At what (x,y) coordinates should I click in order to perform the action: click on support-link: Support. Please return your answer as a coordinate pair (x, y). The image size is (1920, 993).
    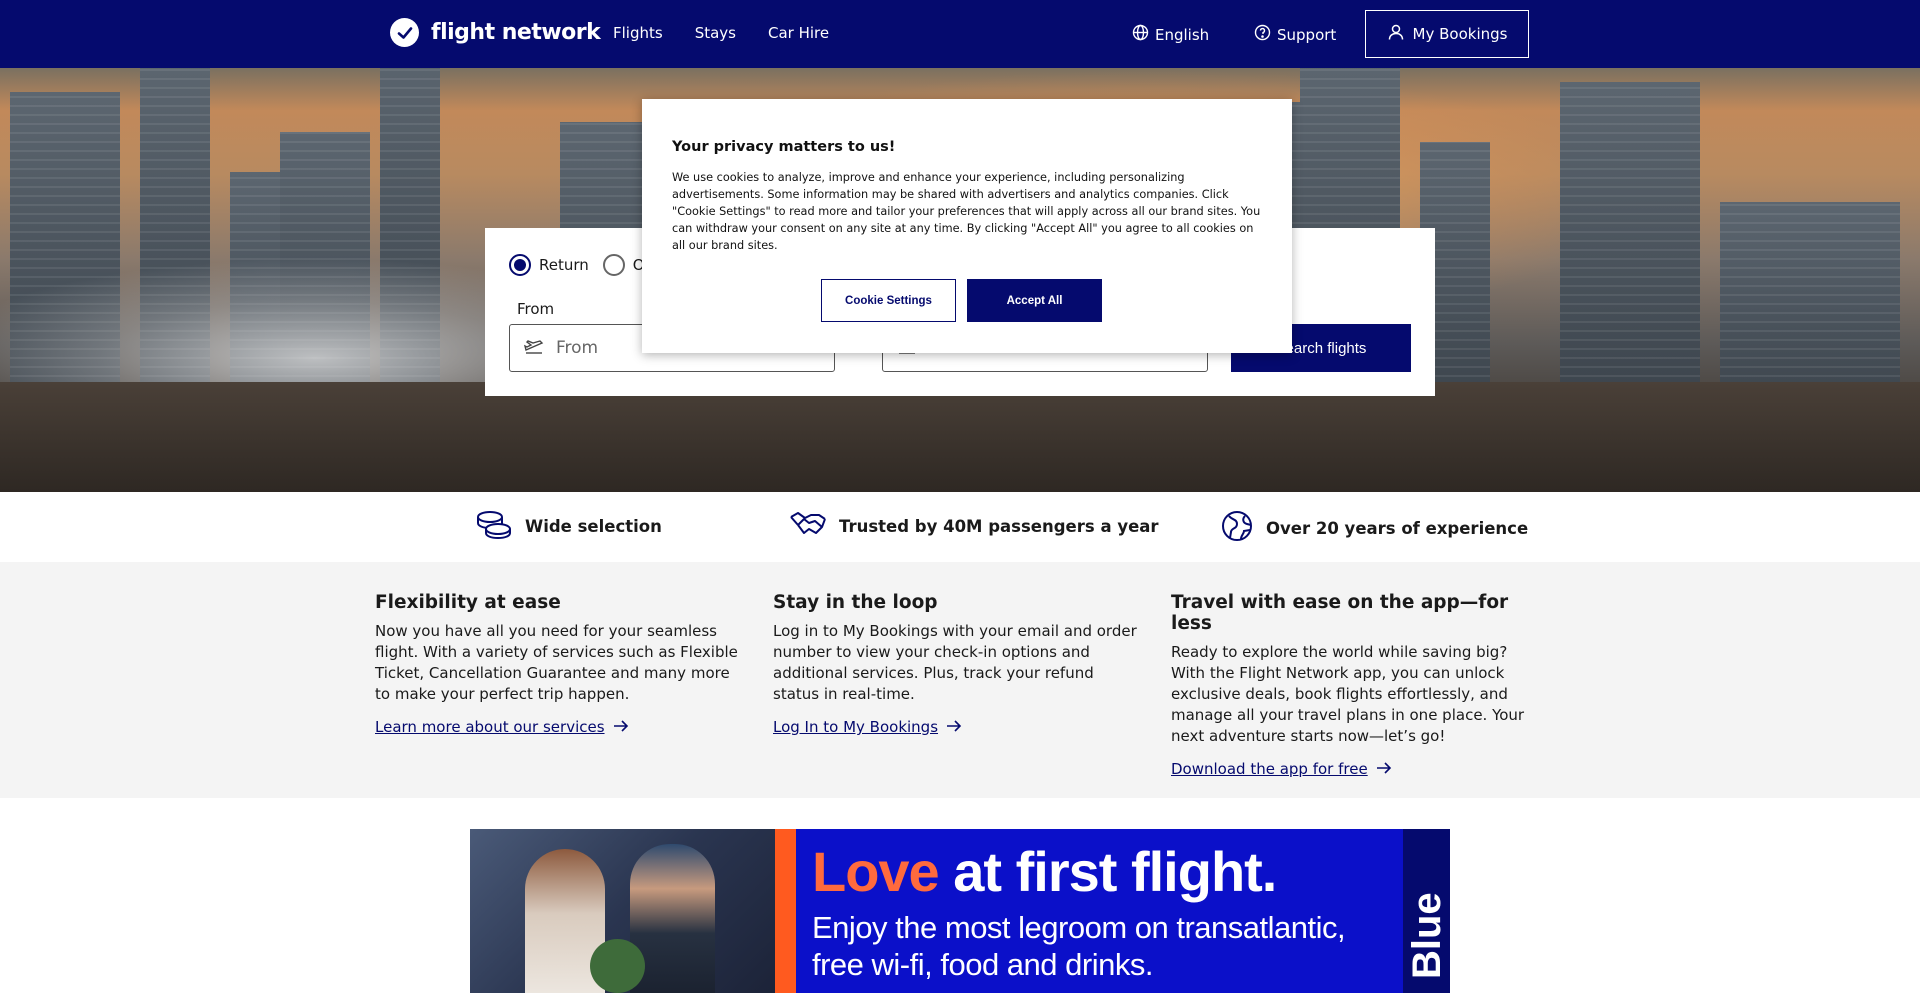
    Looking at the image, I should click on (1295, 34).